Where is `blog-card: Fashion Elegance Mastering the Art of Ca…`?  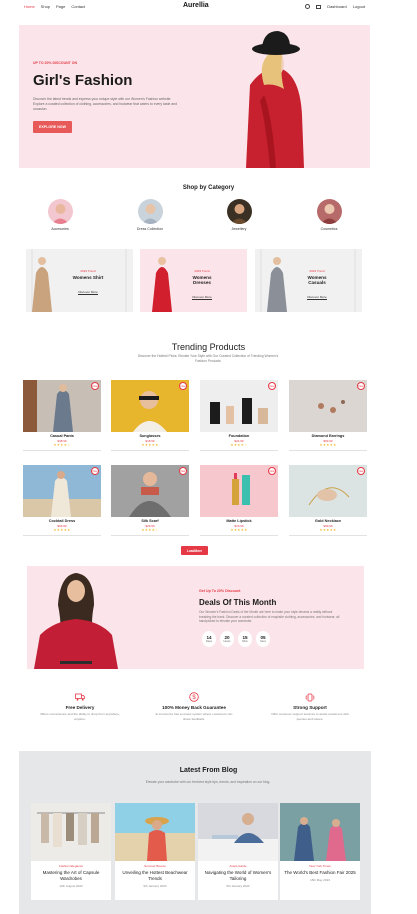 blog-card: Fashion Elegance Mastering the Art of Ca… is located at coordinates (71, 851).